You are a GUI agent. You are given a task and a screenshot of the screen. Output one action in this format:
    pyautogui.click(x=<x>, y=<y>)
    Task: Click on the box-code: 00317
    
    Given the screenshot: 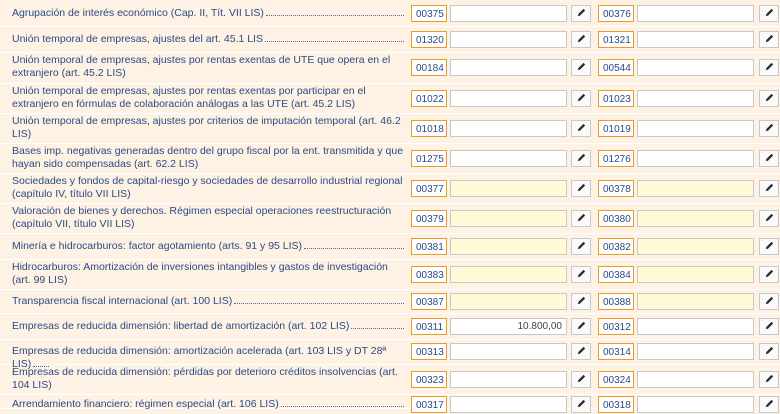 What is the action you would take?
    pyautogui.click(x=429, y=404)
    